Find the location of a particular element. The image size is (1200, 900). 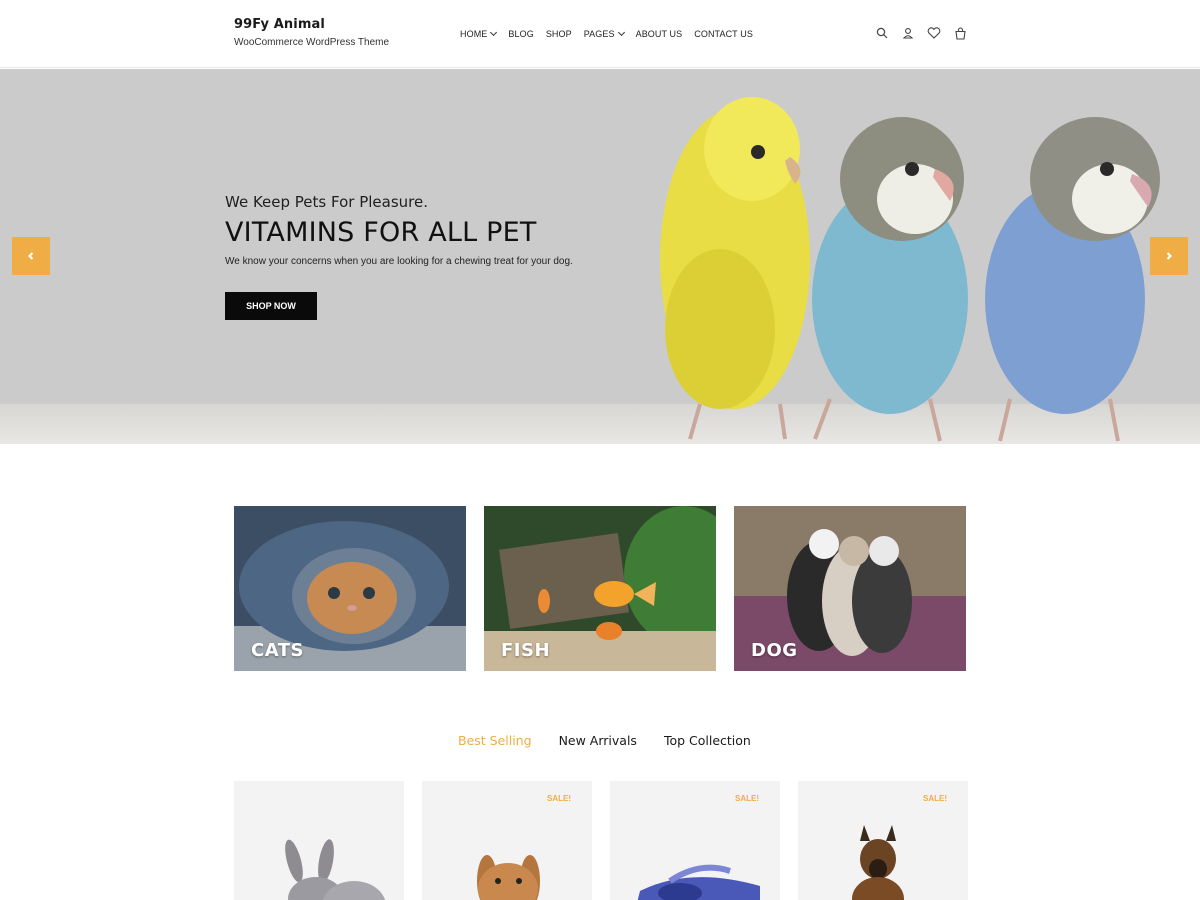

hero-title: VITAMINS FOR ALL PET is located at coordinates (381, 232).